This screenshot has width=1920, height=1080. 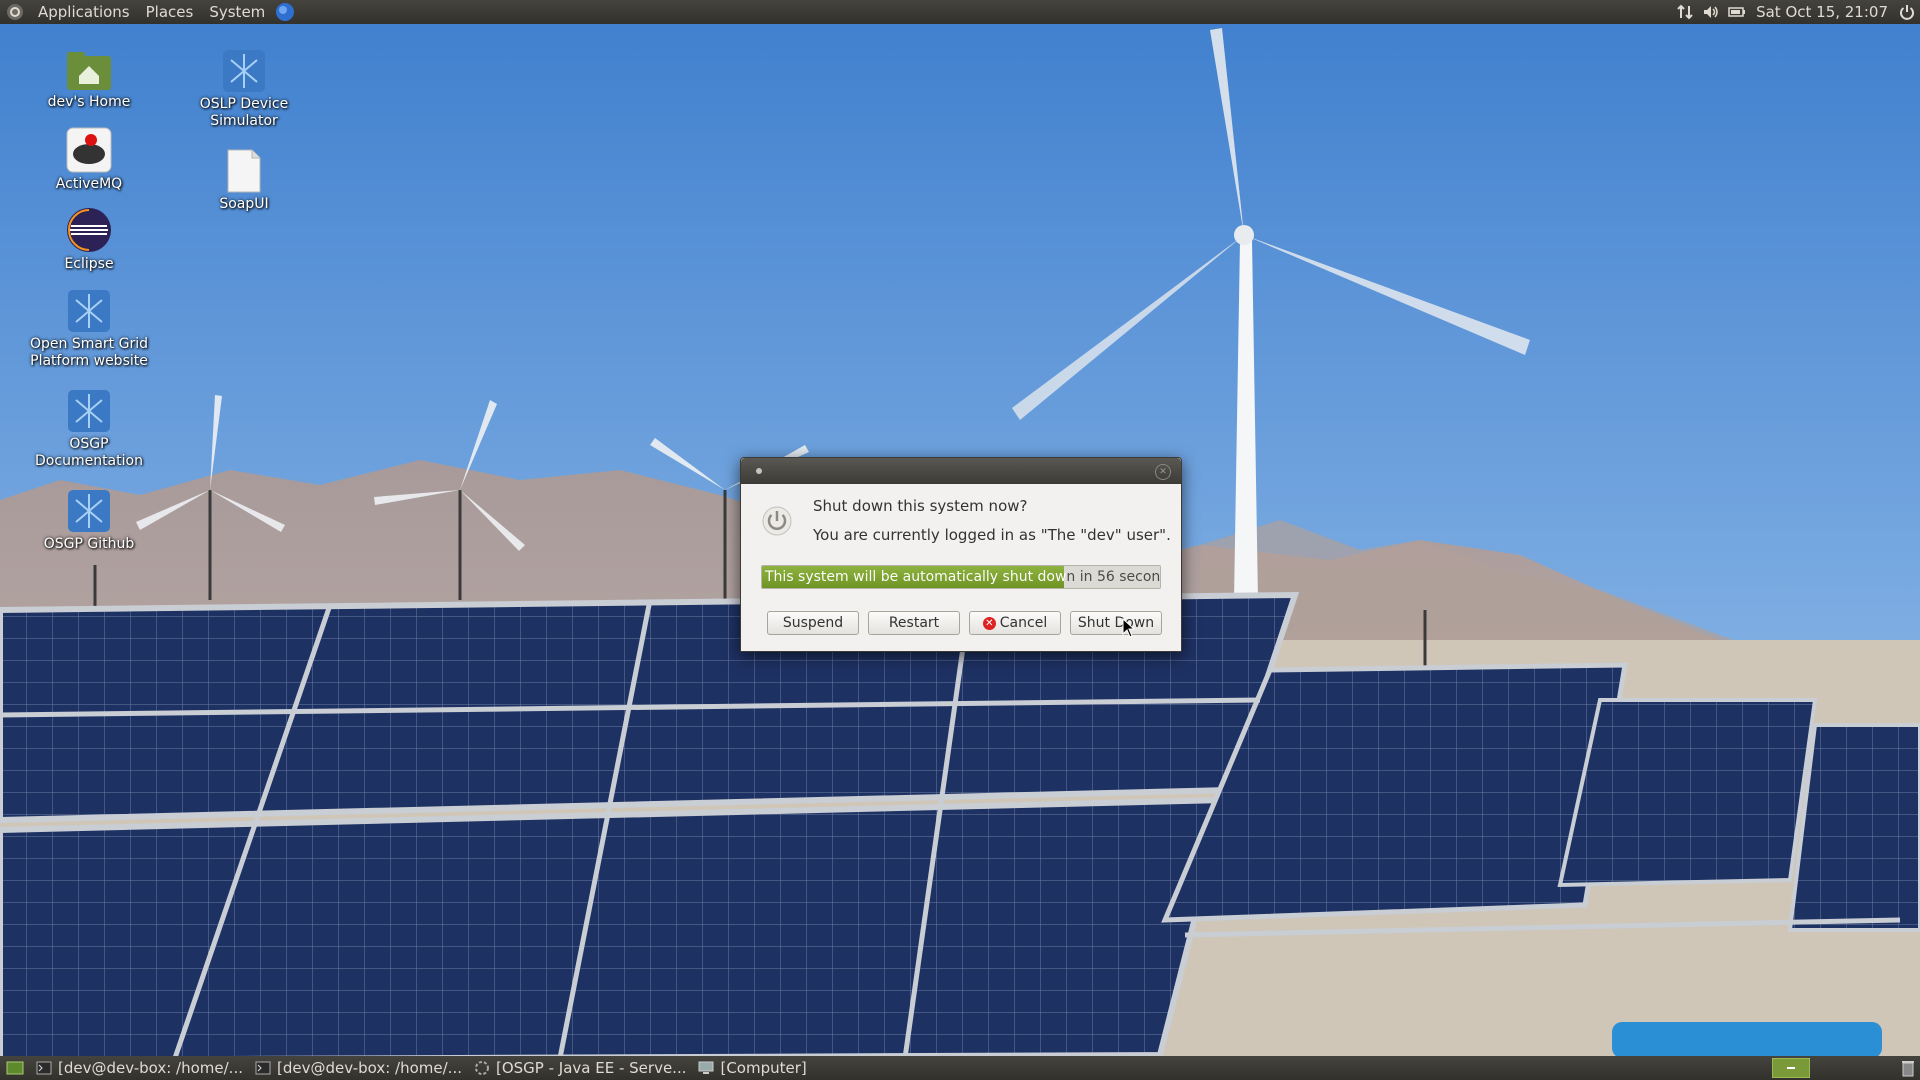 I want to click on desktop-icon-label: OSGP Github, so click(x=89, y=544).